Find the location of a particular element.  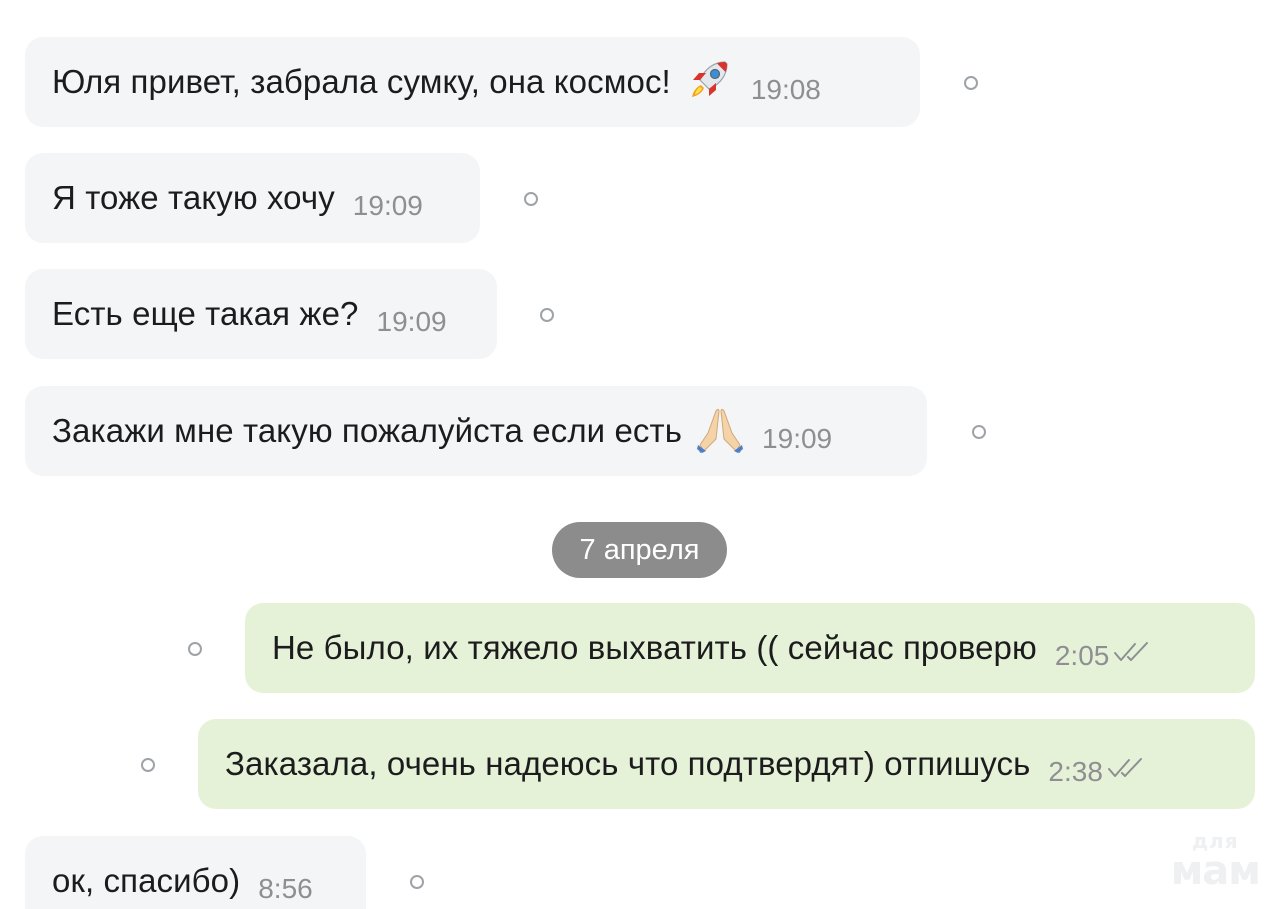

date-separator: 7 апреля is located at coordinates (639, 550).